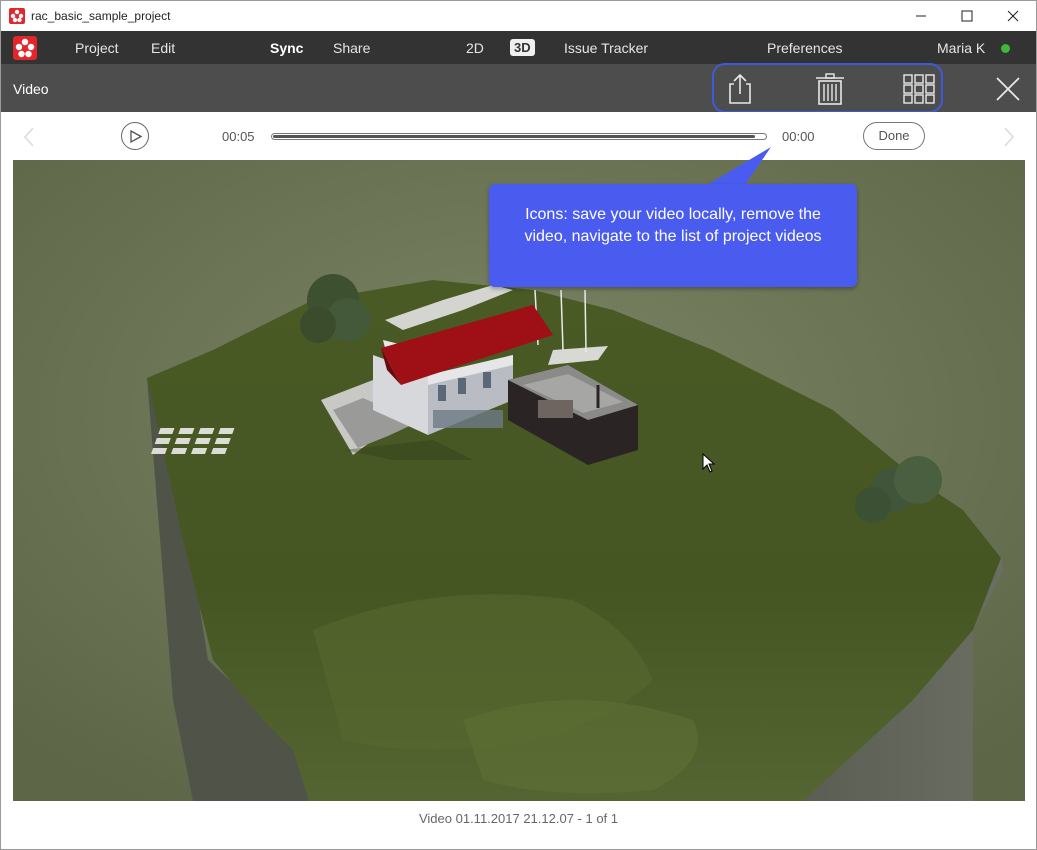 The width and height of the screenshot is (1037, 850). I want to click on video-caption: Video 01.11.2017 21.12.07 - 1 of 1, so click(518, 818).